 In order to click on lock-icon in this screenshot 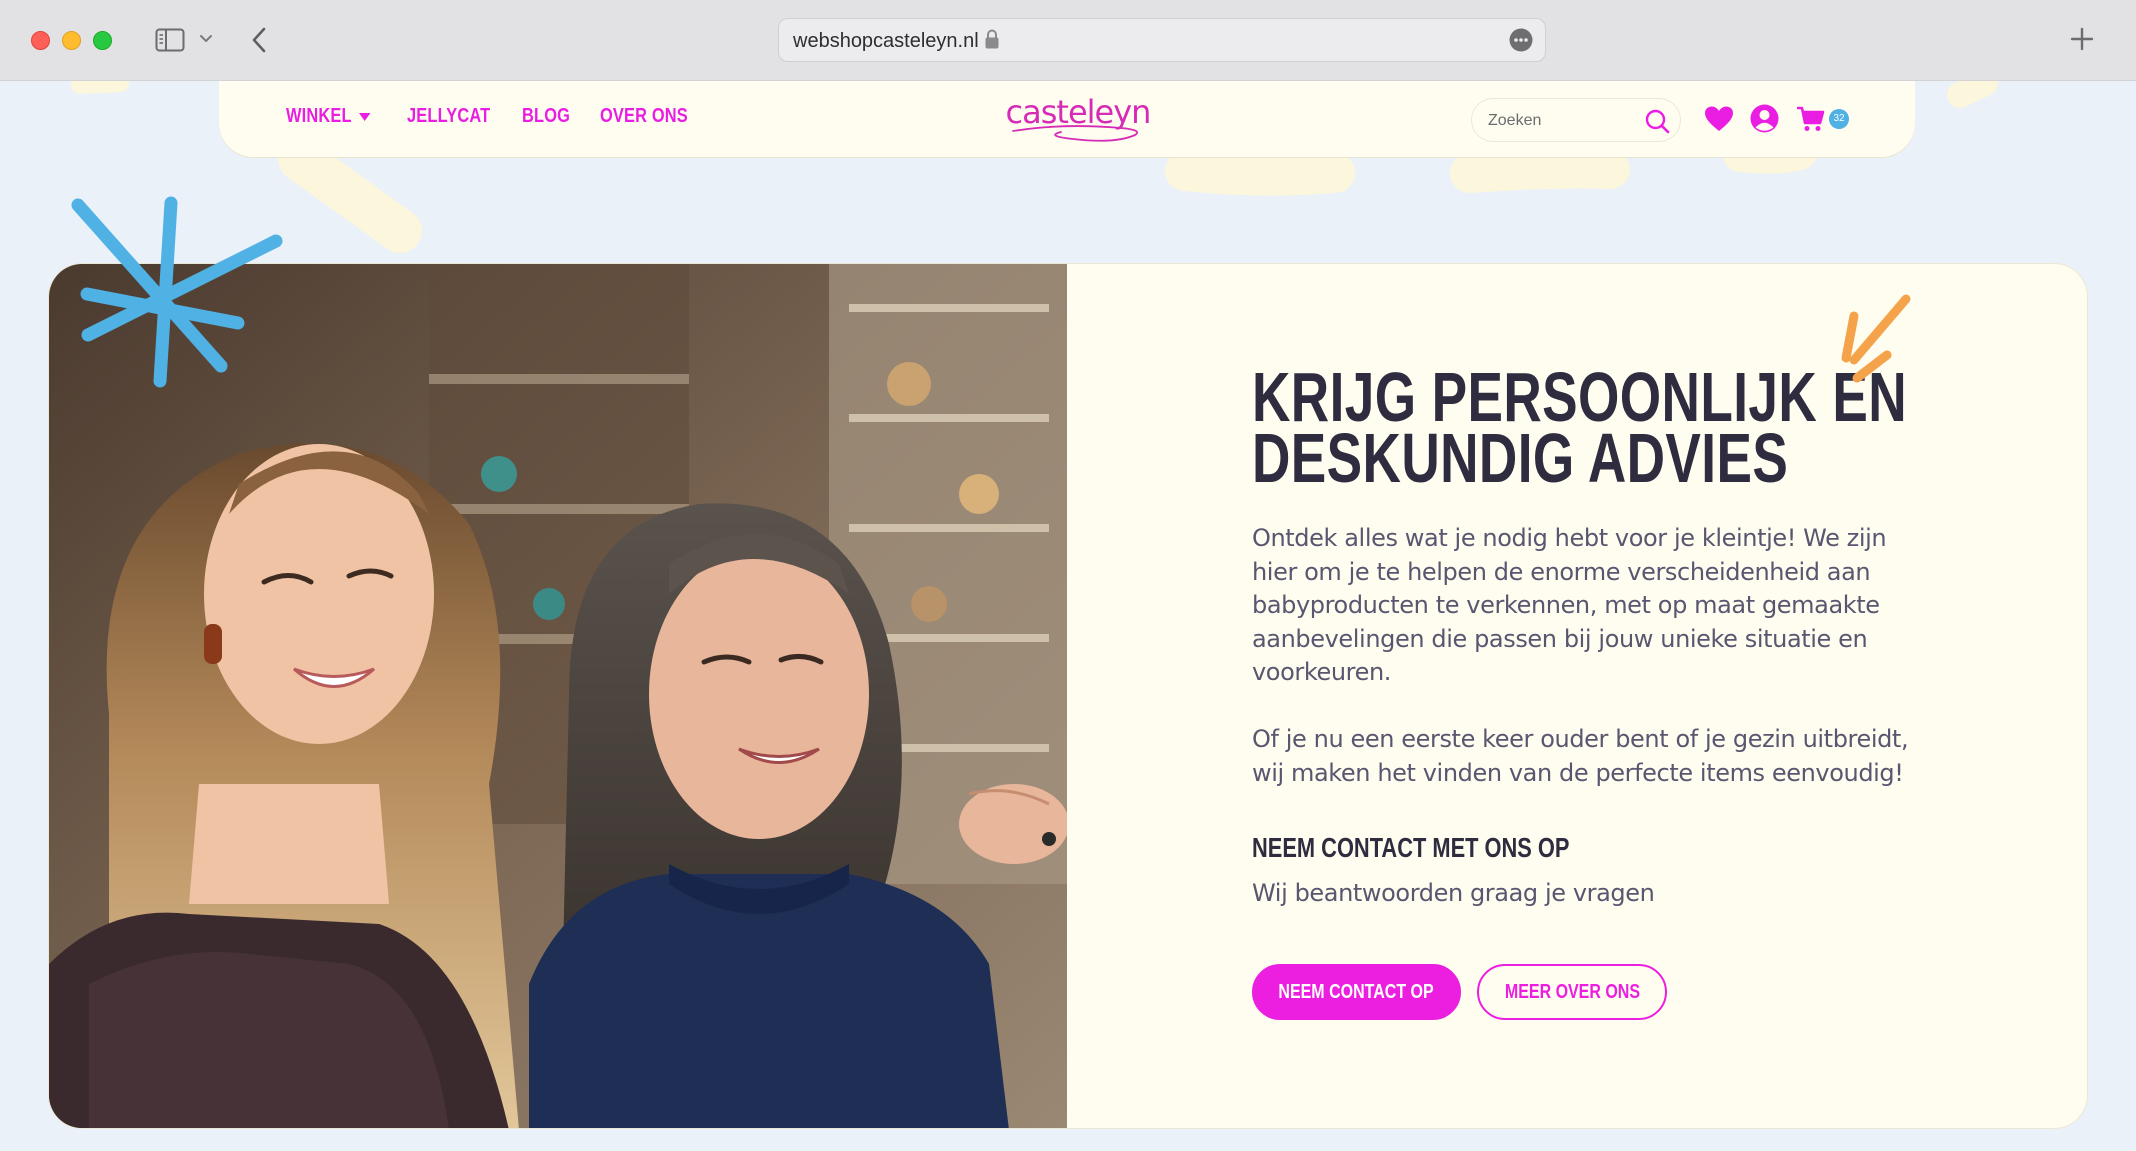, I will do `click(992, 39)`.